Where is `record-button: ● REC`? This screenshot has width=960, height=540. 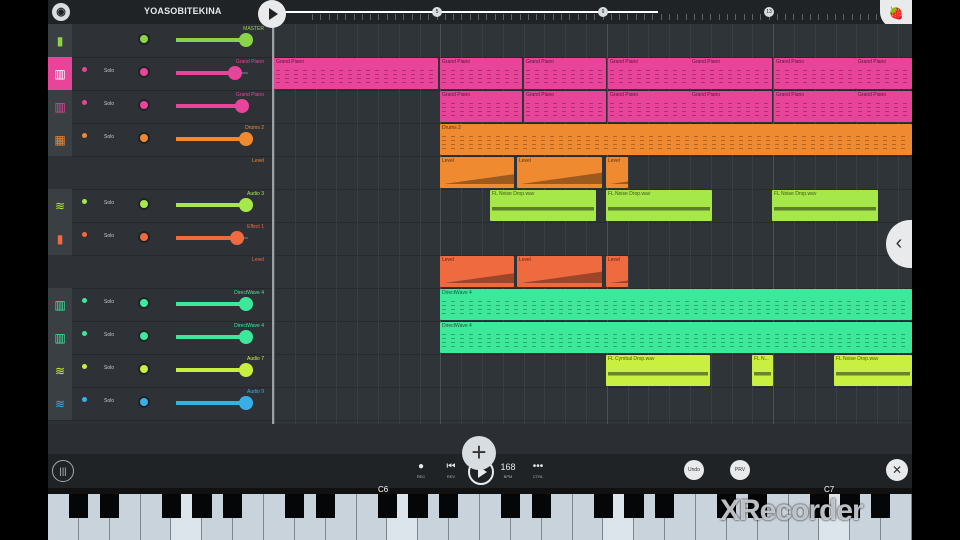
record-button: ● REC is located at coordinates (421, 469).